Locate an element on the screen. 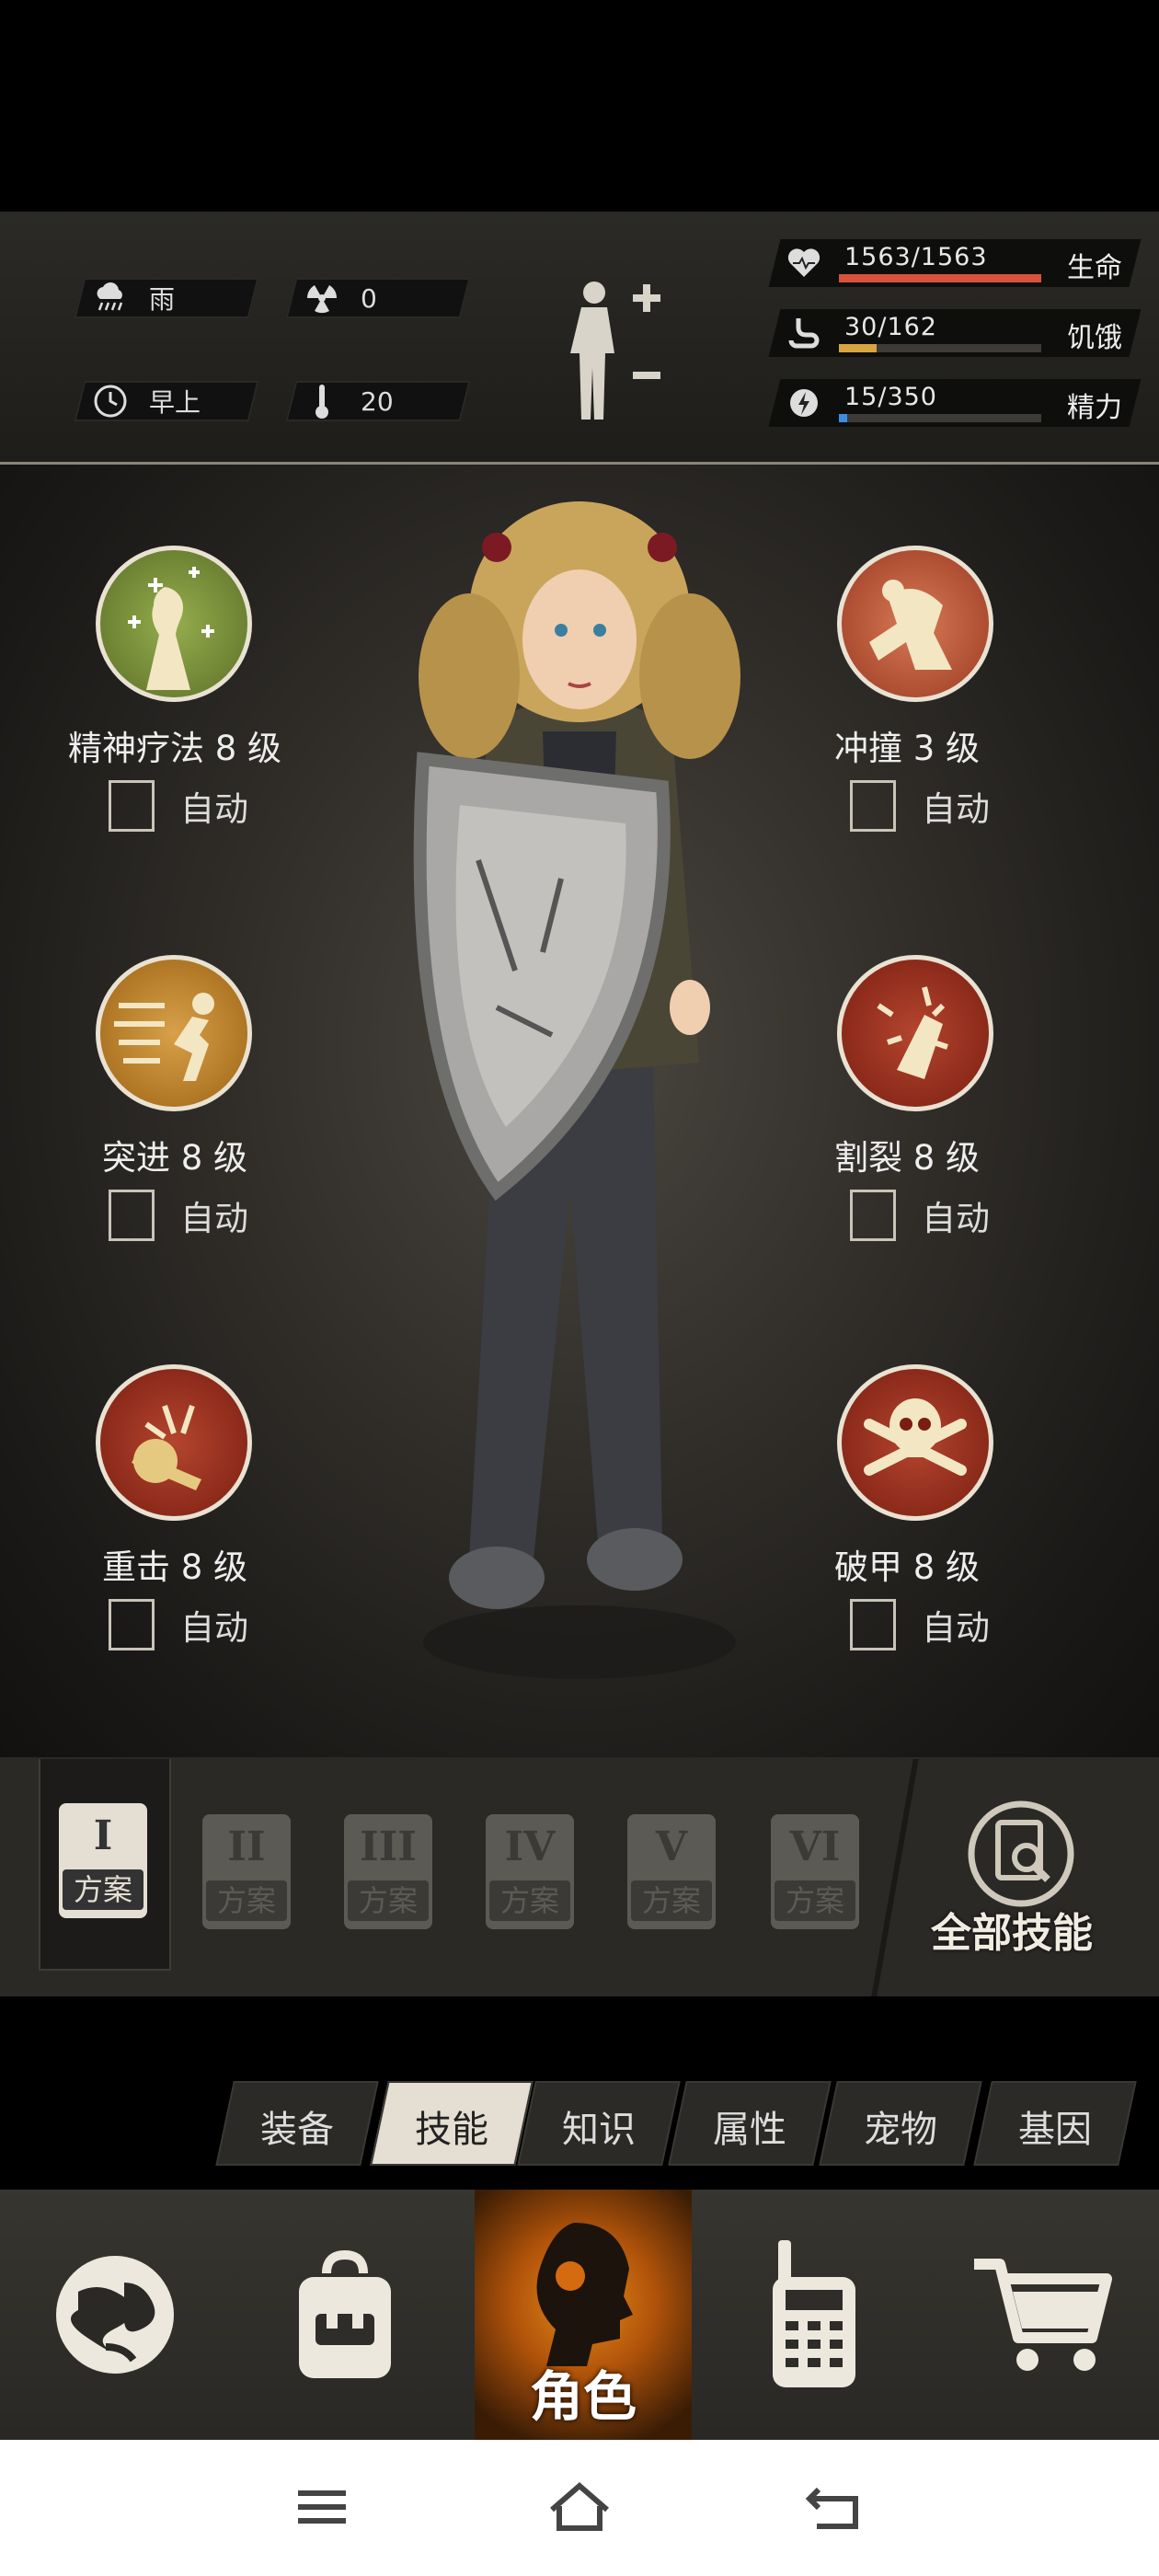 The width and height of the screenshot is (1159, 2576). walkie-talkie-icon is located at coordinates (814, 2313).